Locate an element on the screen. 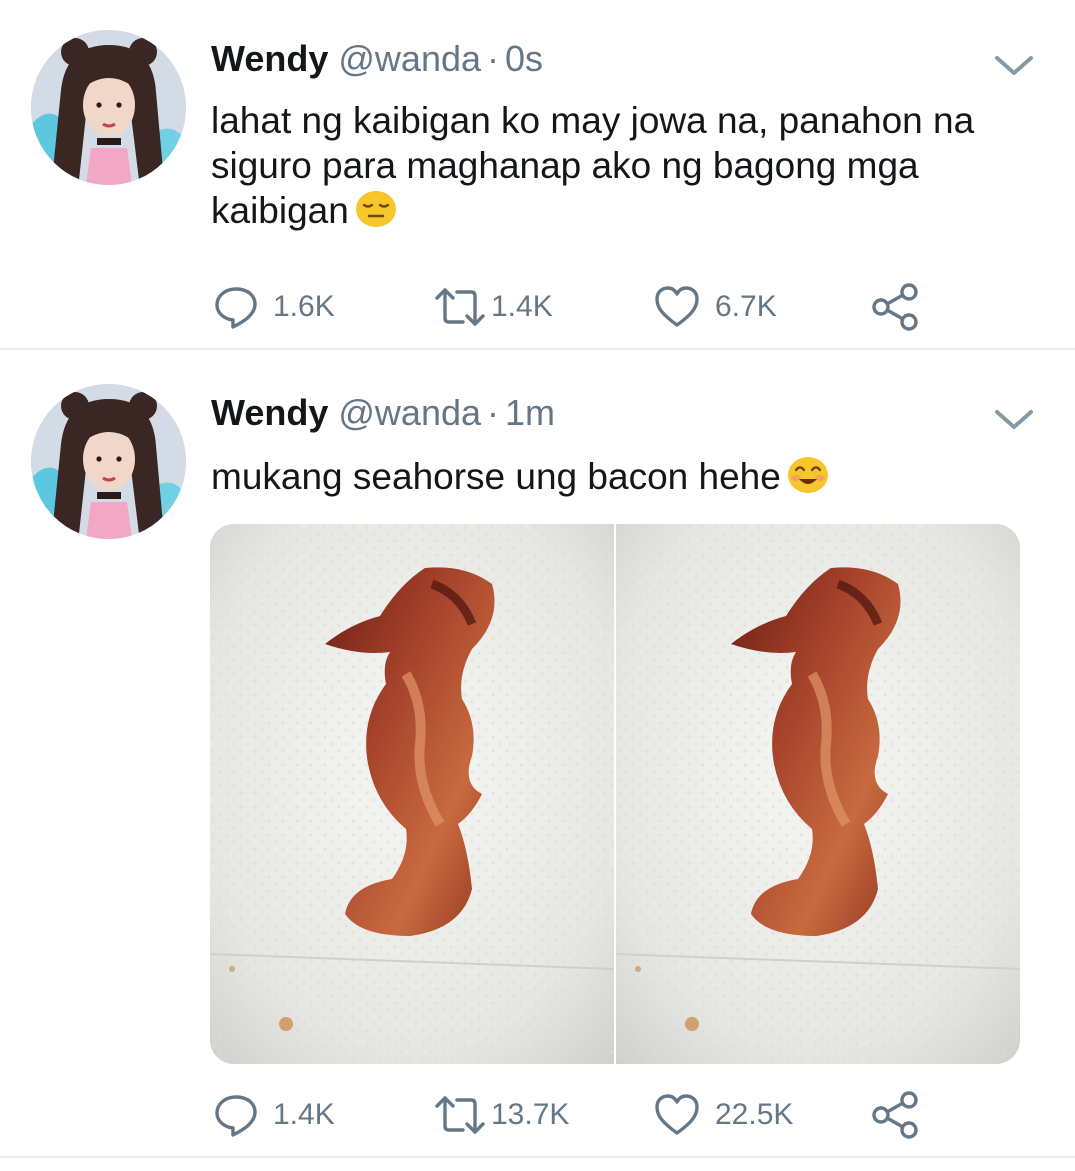  retweet-button: 13.7K is located at coordinates (501, 1115).